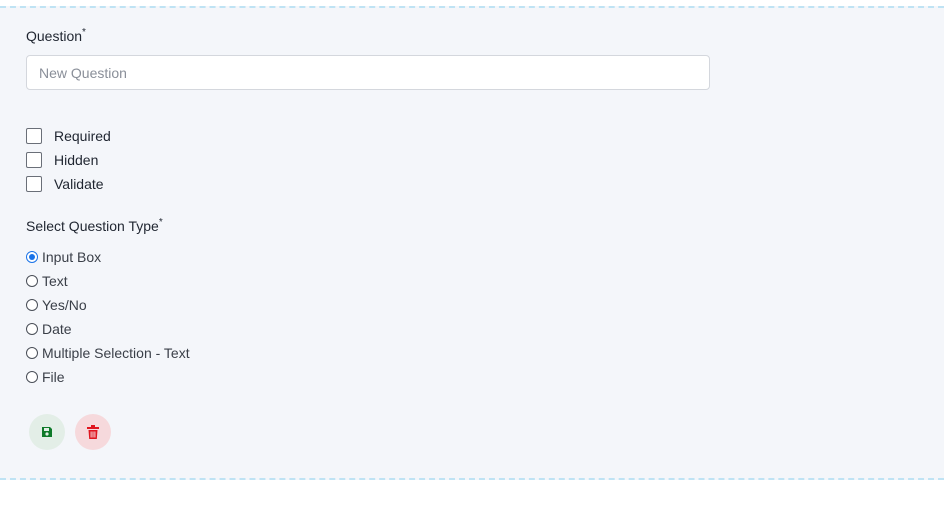  What do you see at coordinates (108, 377) in the screenshot?
I see `type-option-file: File` at bounding box center [108, 377].